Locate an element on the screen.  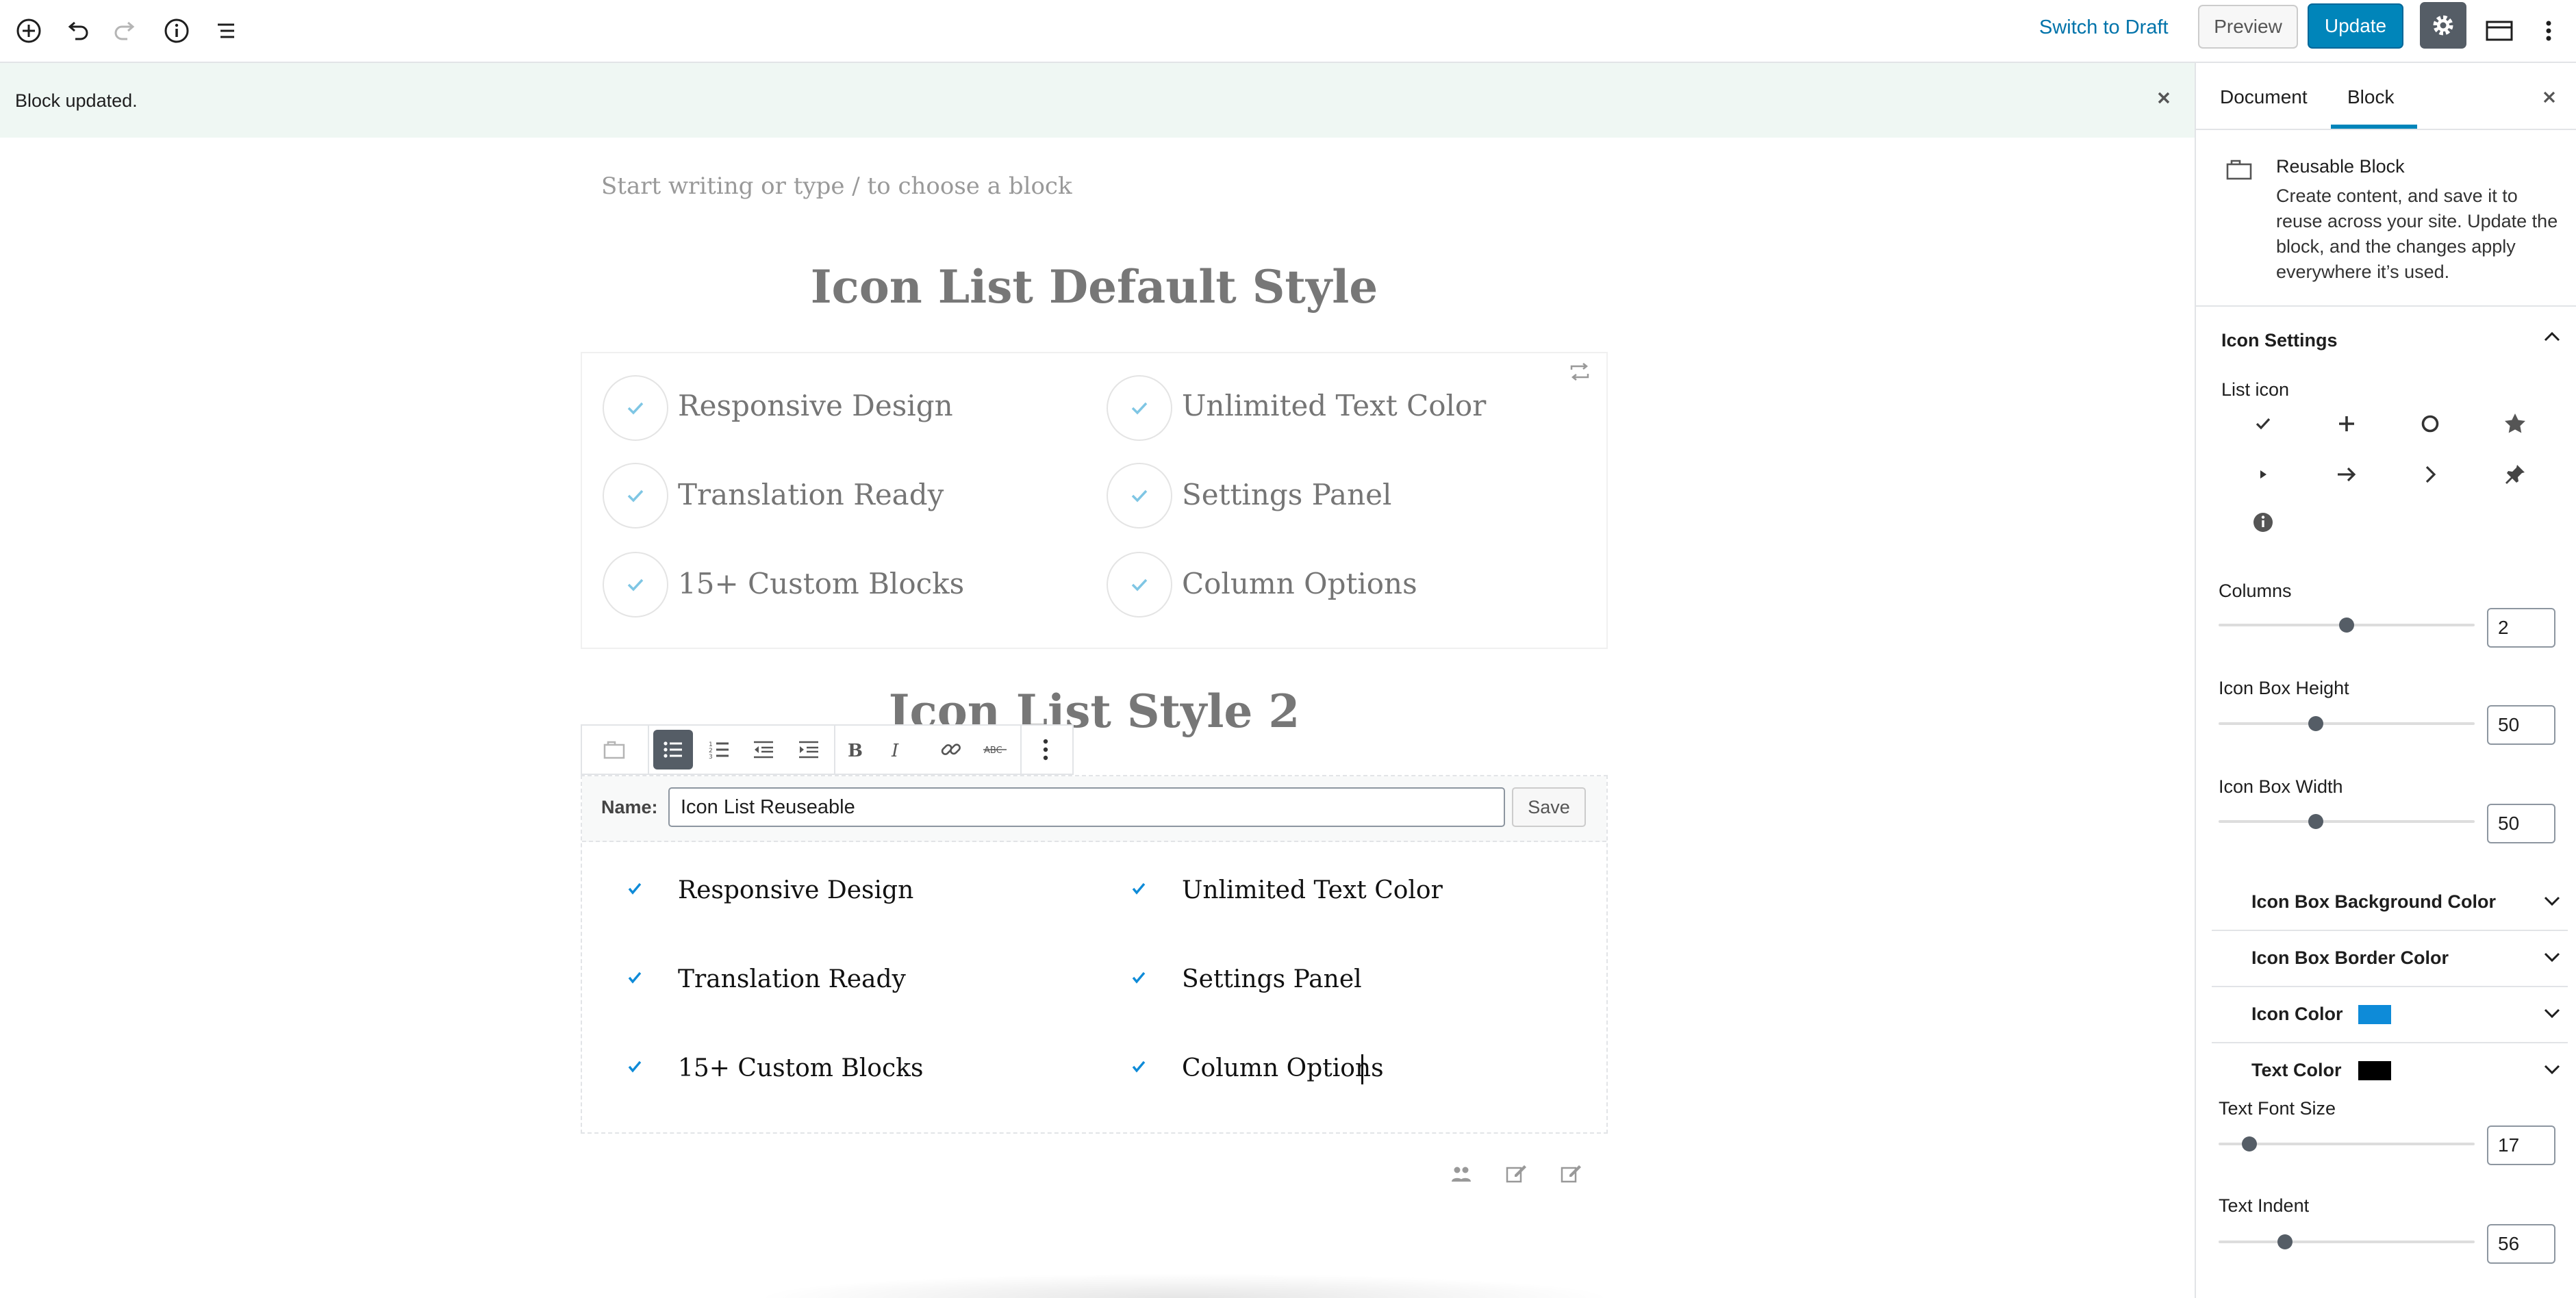
triangle-right-icon is located at coordinates (2263, 475).